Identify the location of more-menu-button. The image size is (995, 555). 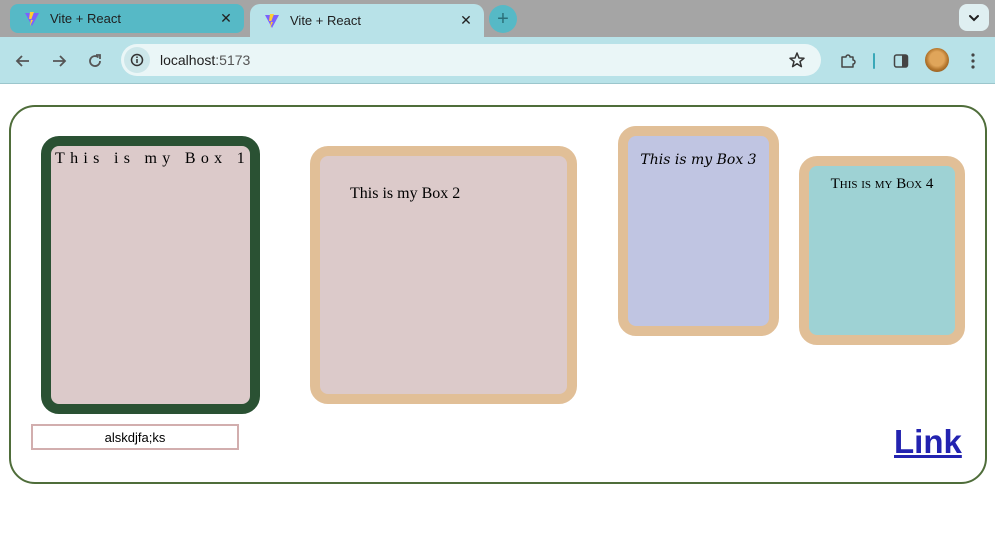
(973, 61).